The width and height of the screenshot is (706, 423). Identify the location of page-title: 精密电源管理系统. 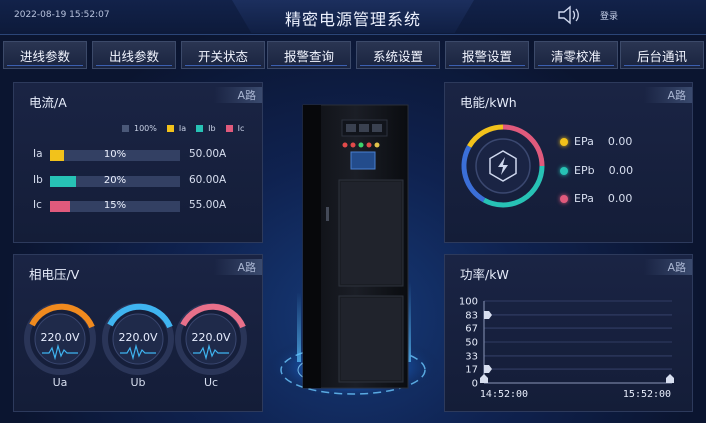
(352, 19).